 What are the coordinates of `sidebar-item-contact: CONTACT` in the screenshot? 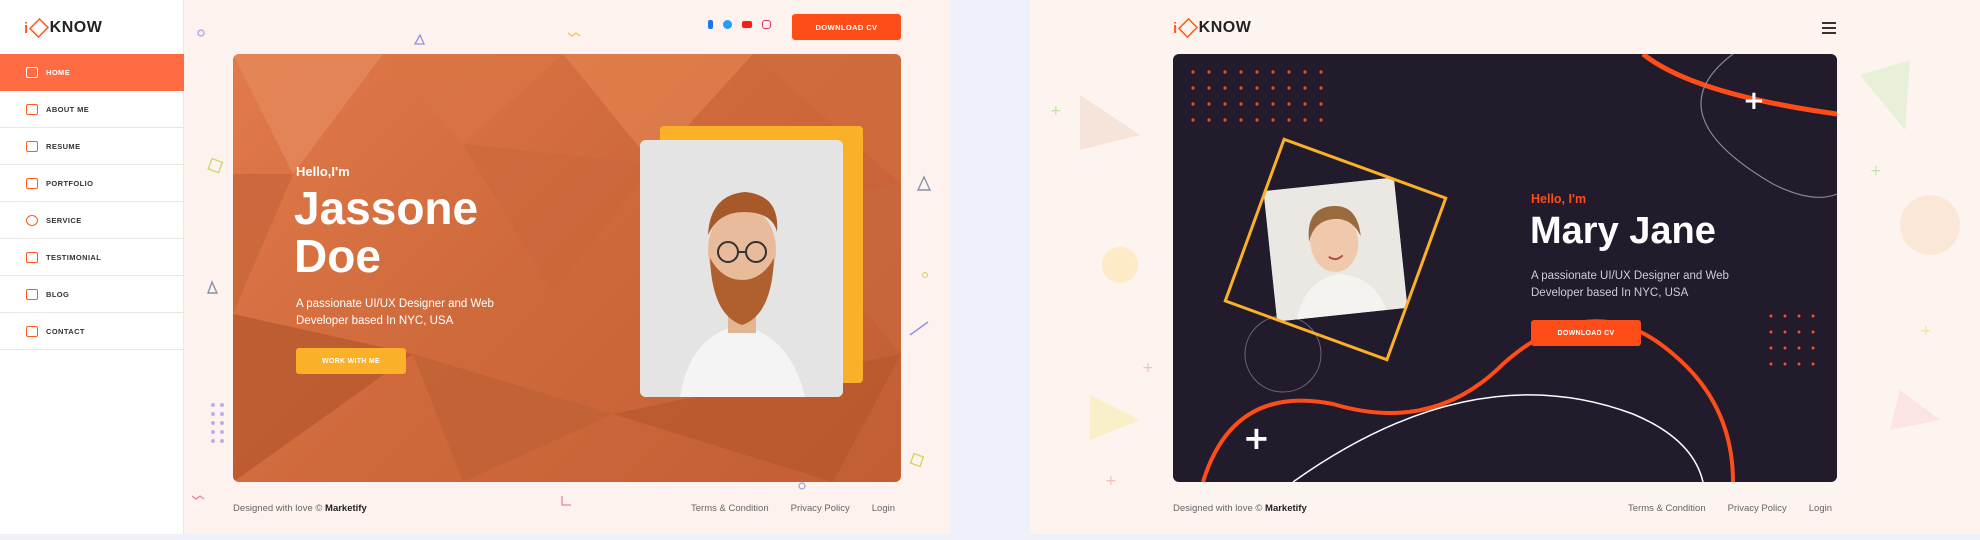 It's located at (92, 331).